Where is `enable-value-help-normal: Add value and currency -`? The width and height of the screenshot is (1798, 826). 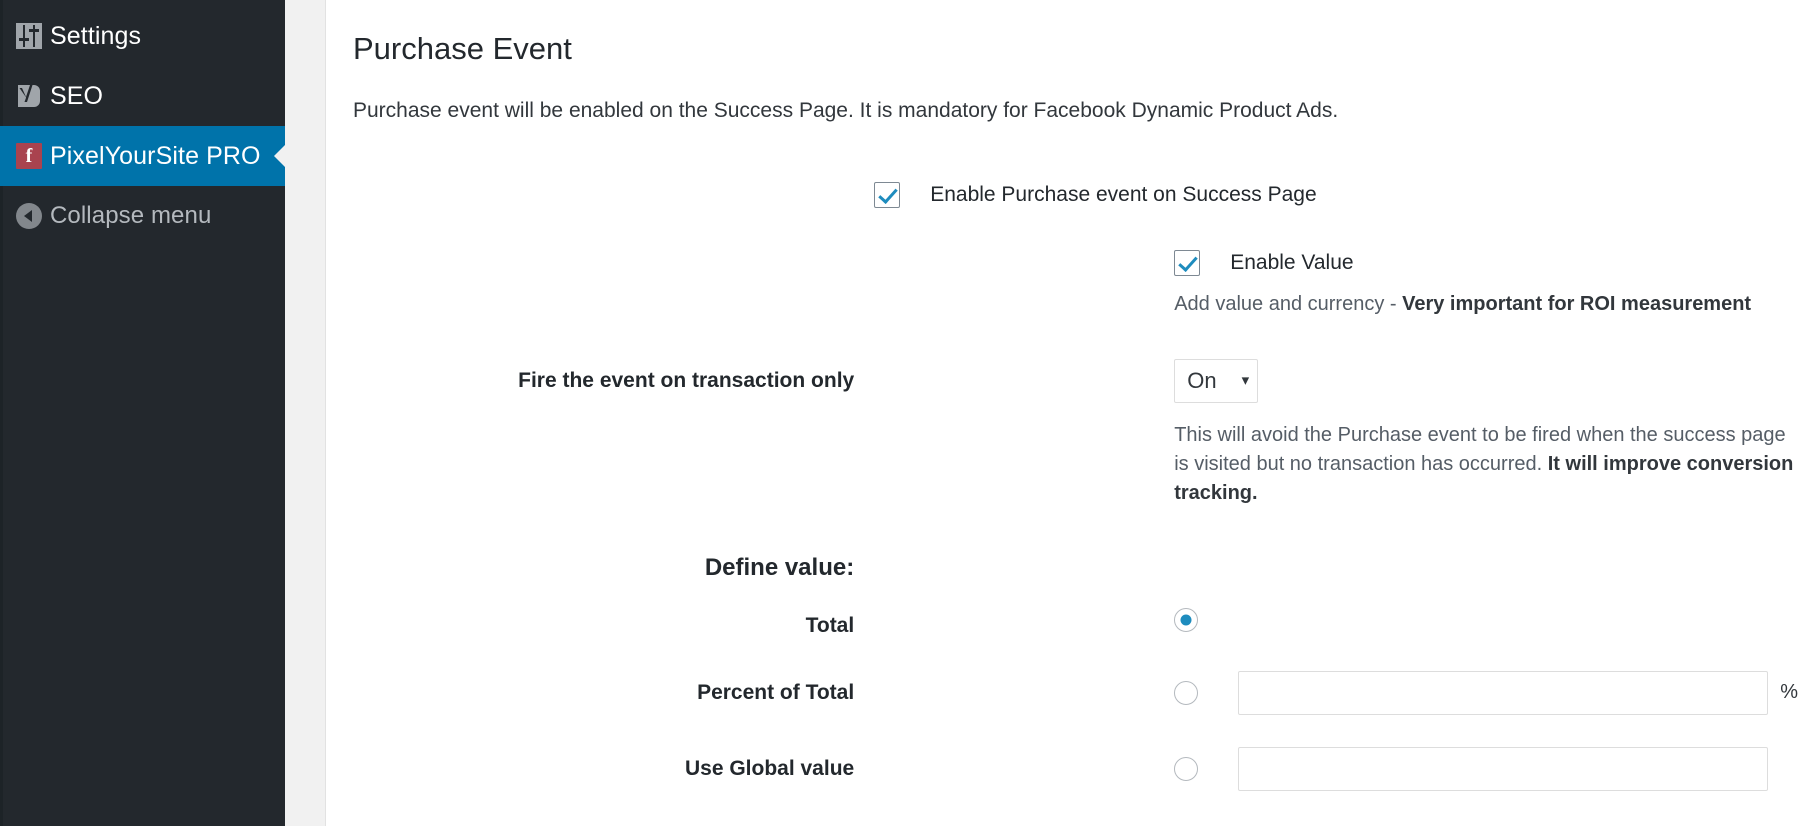 enable-value-help-normal: Add value and currency - is located at coordinates (1288, 303).